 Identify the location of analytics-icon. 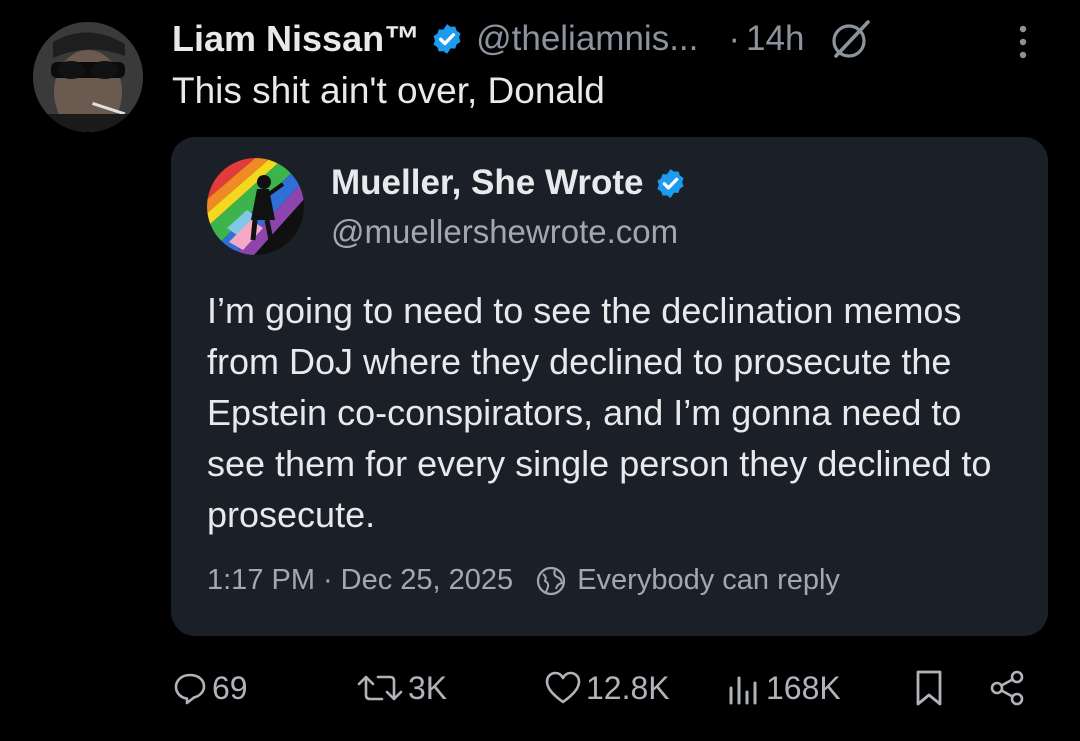
(744, 688).